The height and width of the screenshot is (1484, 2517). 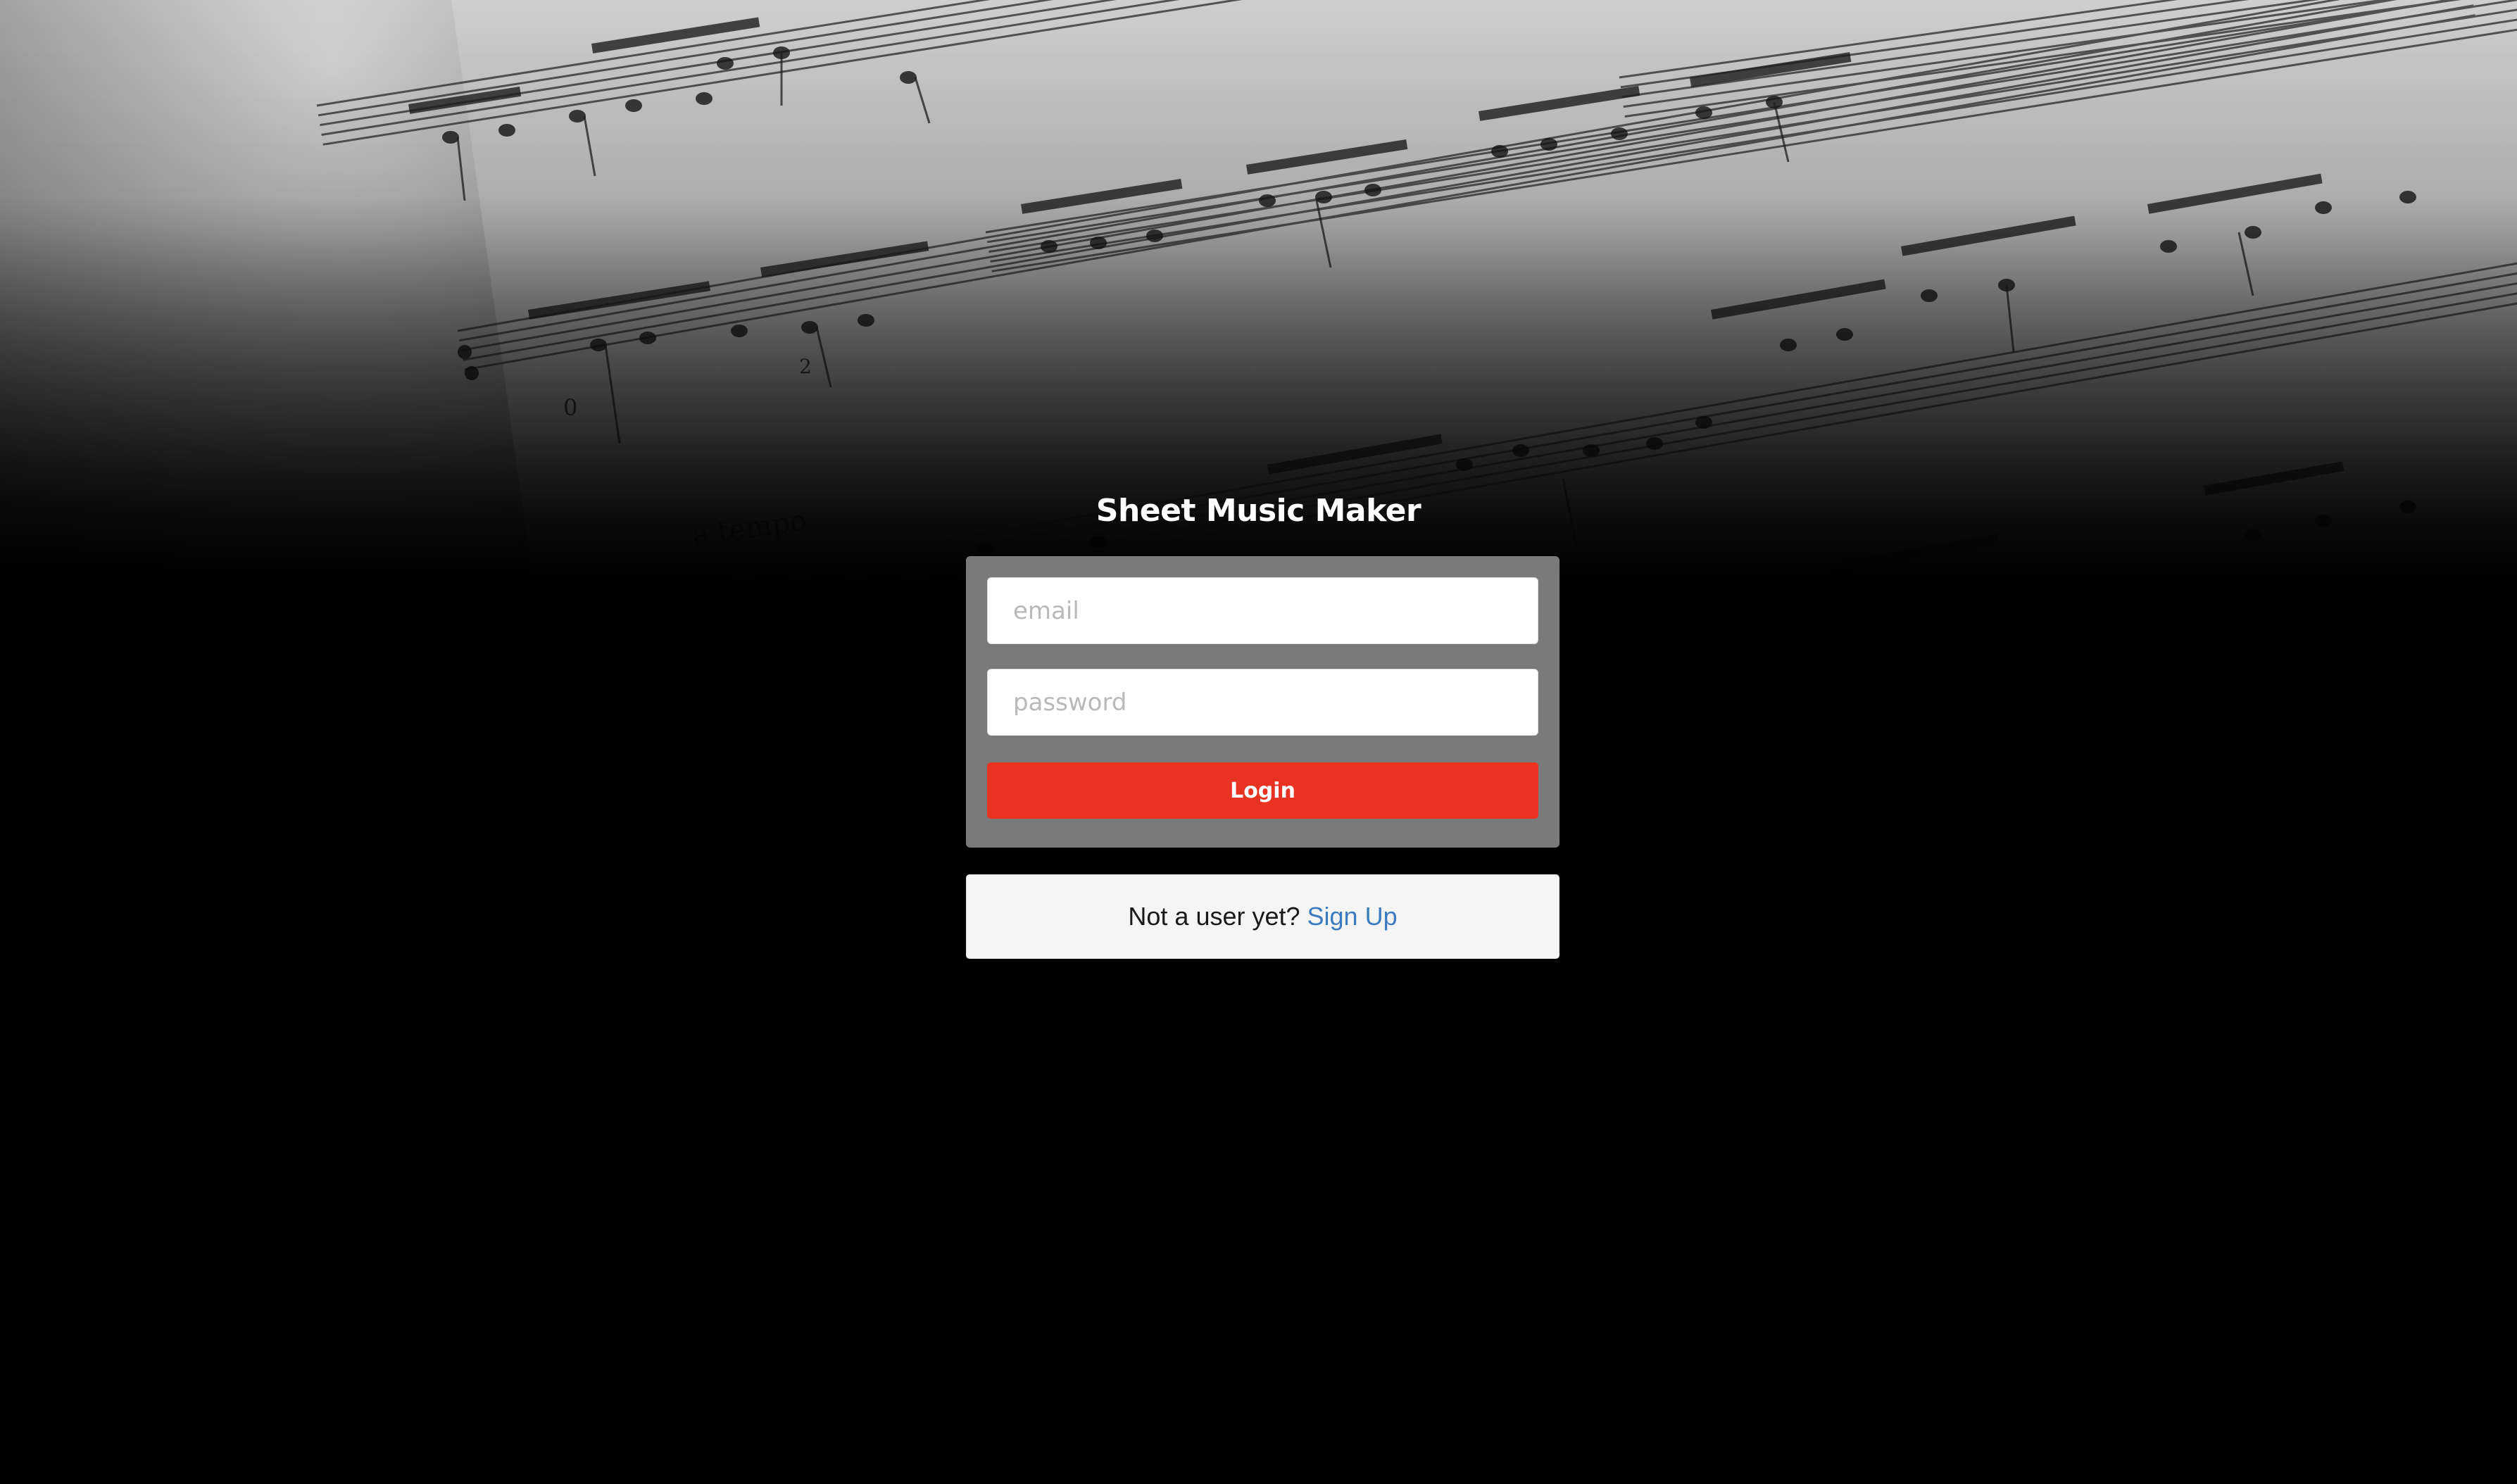 I want to click on password-field, so click(x=1262, y=702).